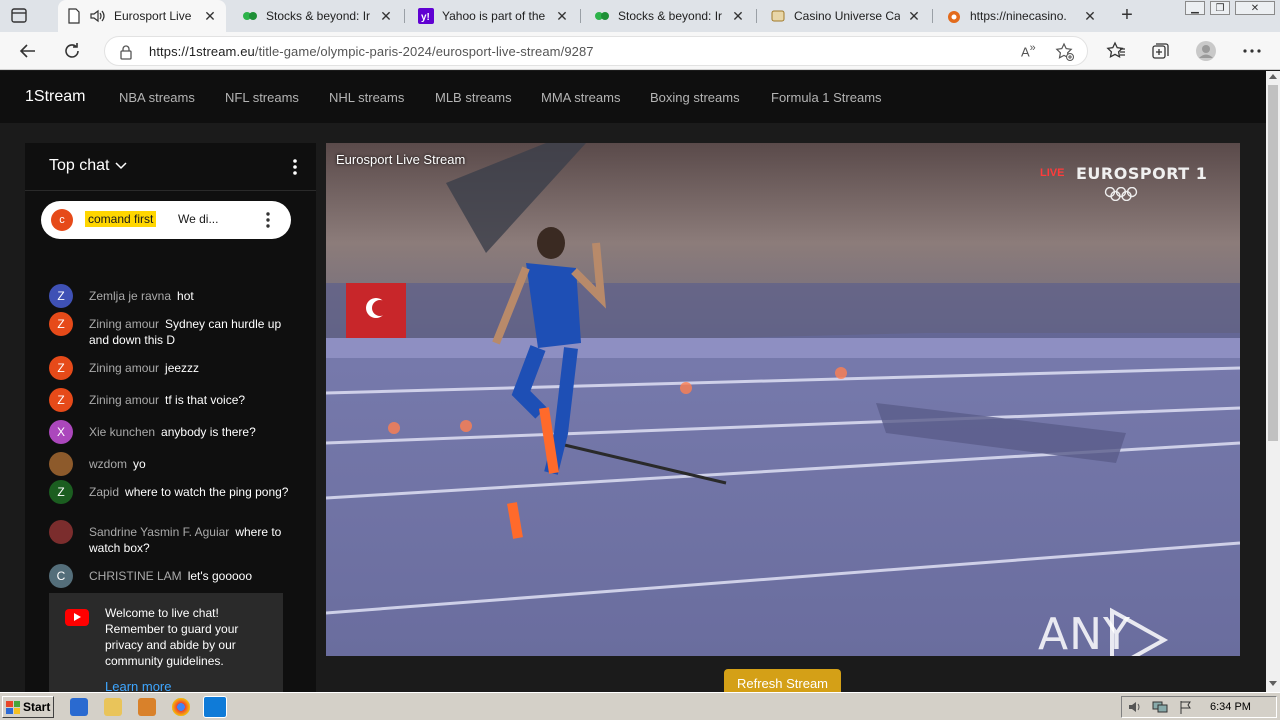 This screenshot has height=720, width=1280. What do you see at coordinates (1195, 8) in the screenshot?
I see `minimize-button: ▁` at bounding box center [1195, 8].